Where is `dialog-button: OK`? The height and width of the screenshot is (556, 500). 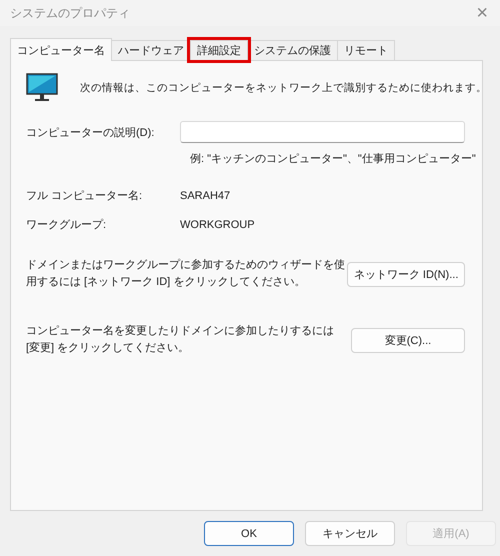
dialog-button: OK is located at coordinates (249, 533).